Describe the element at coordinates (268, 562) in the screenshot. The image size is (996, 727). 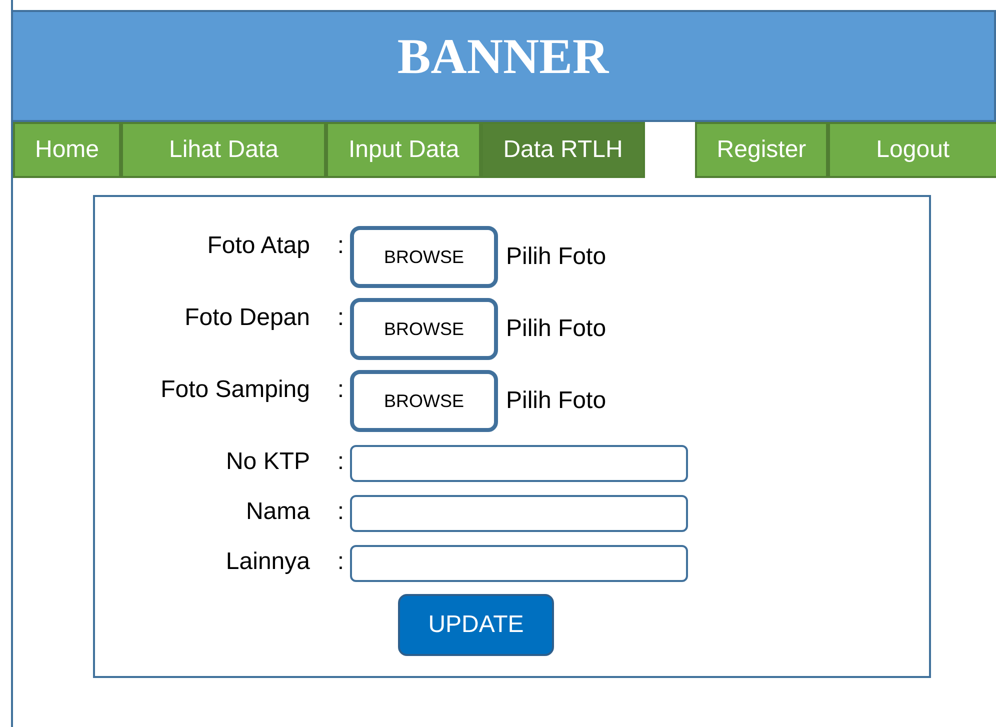
I see `field-label: Lainnya` at that location.